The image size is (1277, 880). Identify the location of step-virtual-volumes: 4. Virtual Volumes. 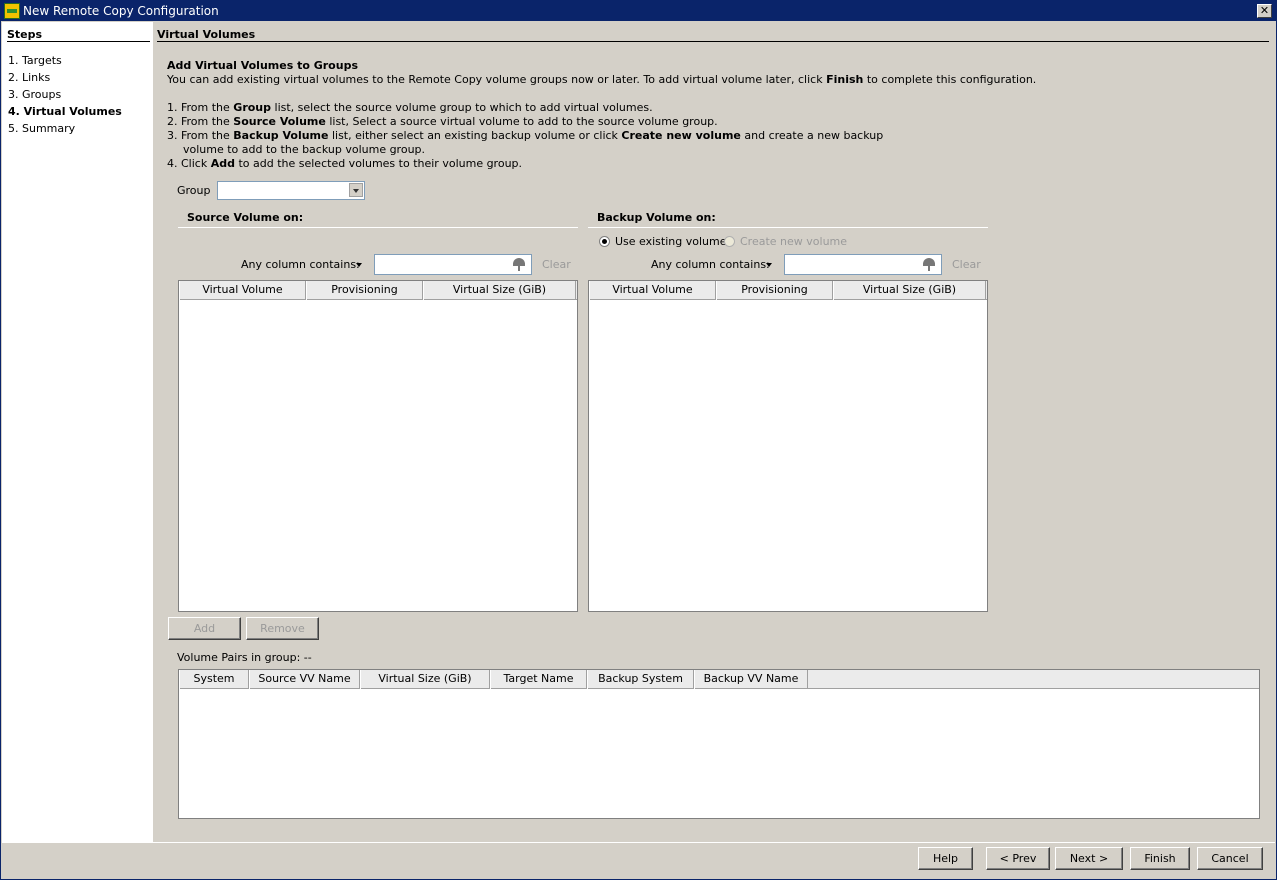
(65, 111).